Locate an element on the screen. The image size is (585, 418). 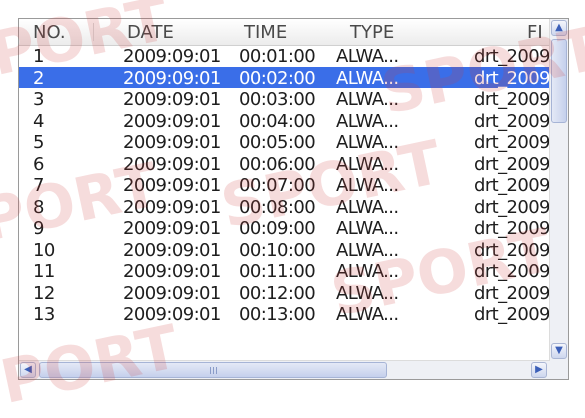
table-row: 7 2009:09:01 00:07:00 ALWA... drt_2009( is located at coordinates (284, 185).